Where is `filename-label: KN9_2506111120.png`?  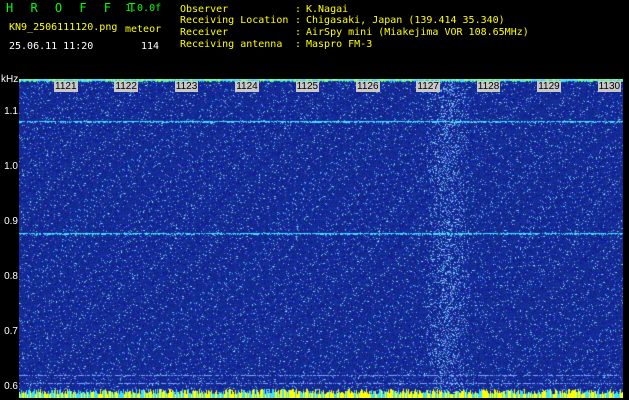 filename-label: KN9_2506111120.png is located at coordinates (63, 27).